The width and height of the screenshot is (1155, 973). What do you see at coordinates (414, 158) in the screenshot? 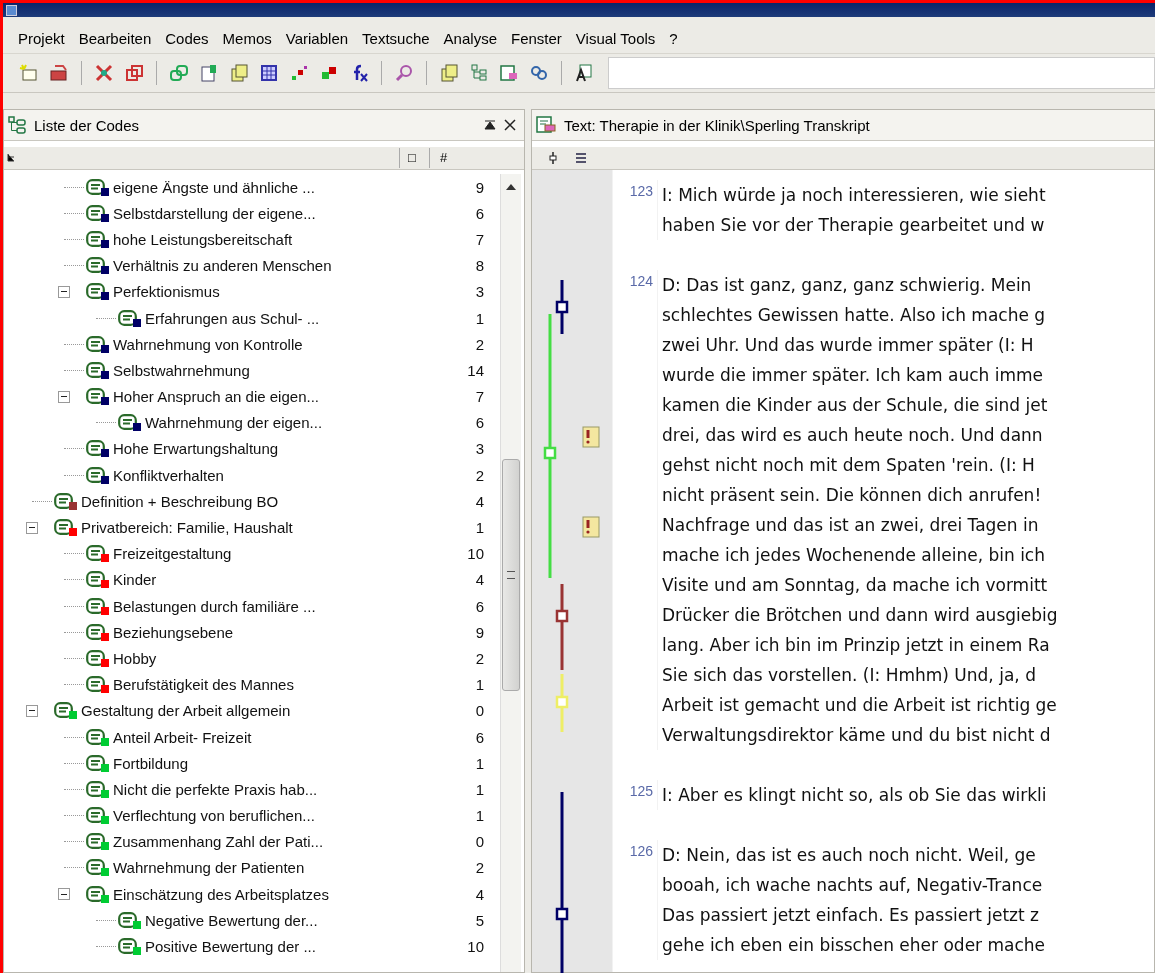
I see `column-header: □` at bounding box center [414, 158].